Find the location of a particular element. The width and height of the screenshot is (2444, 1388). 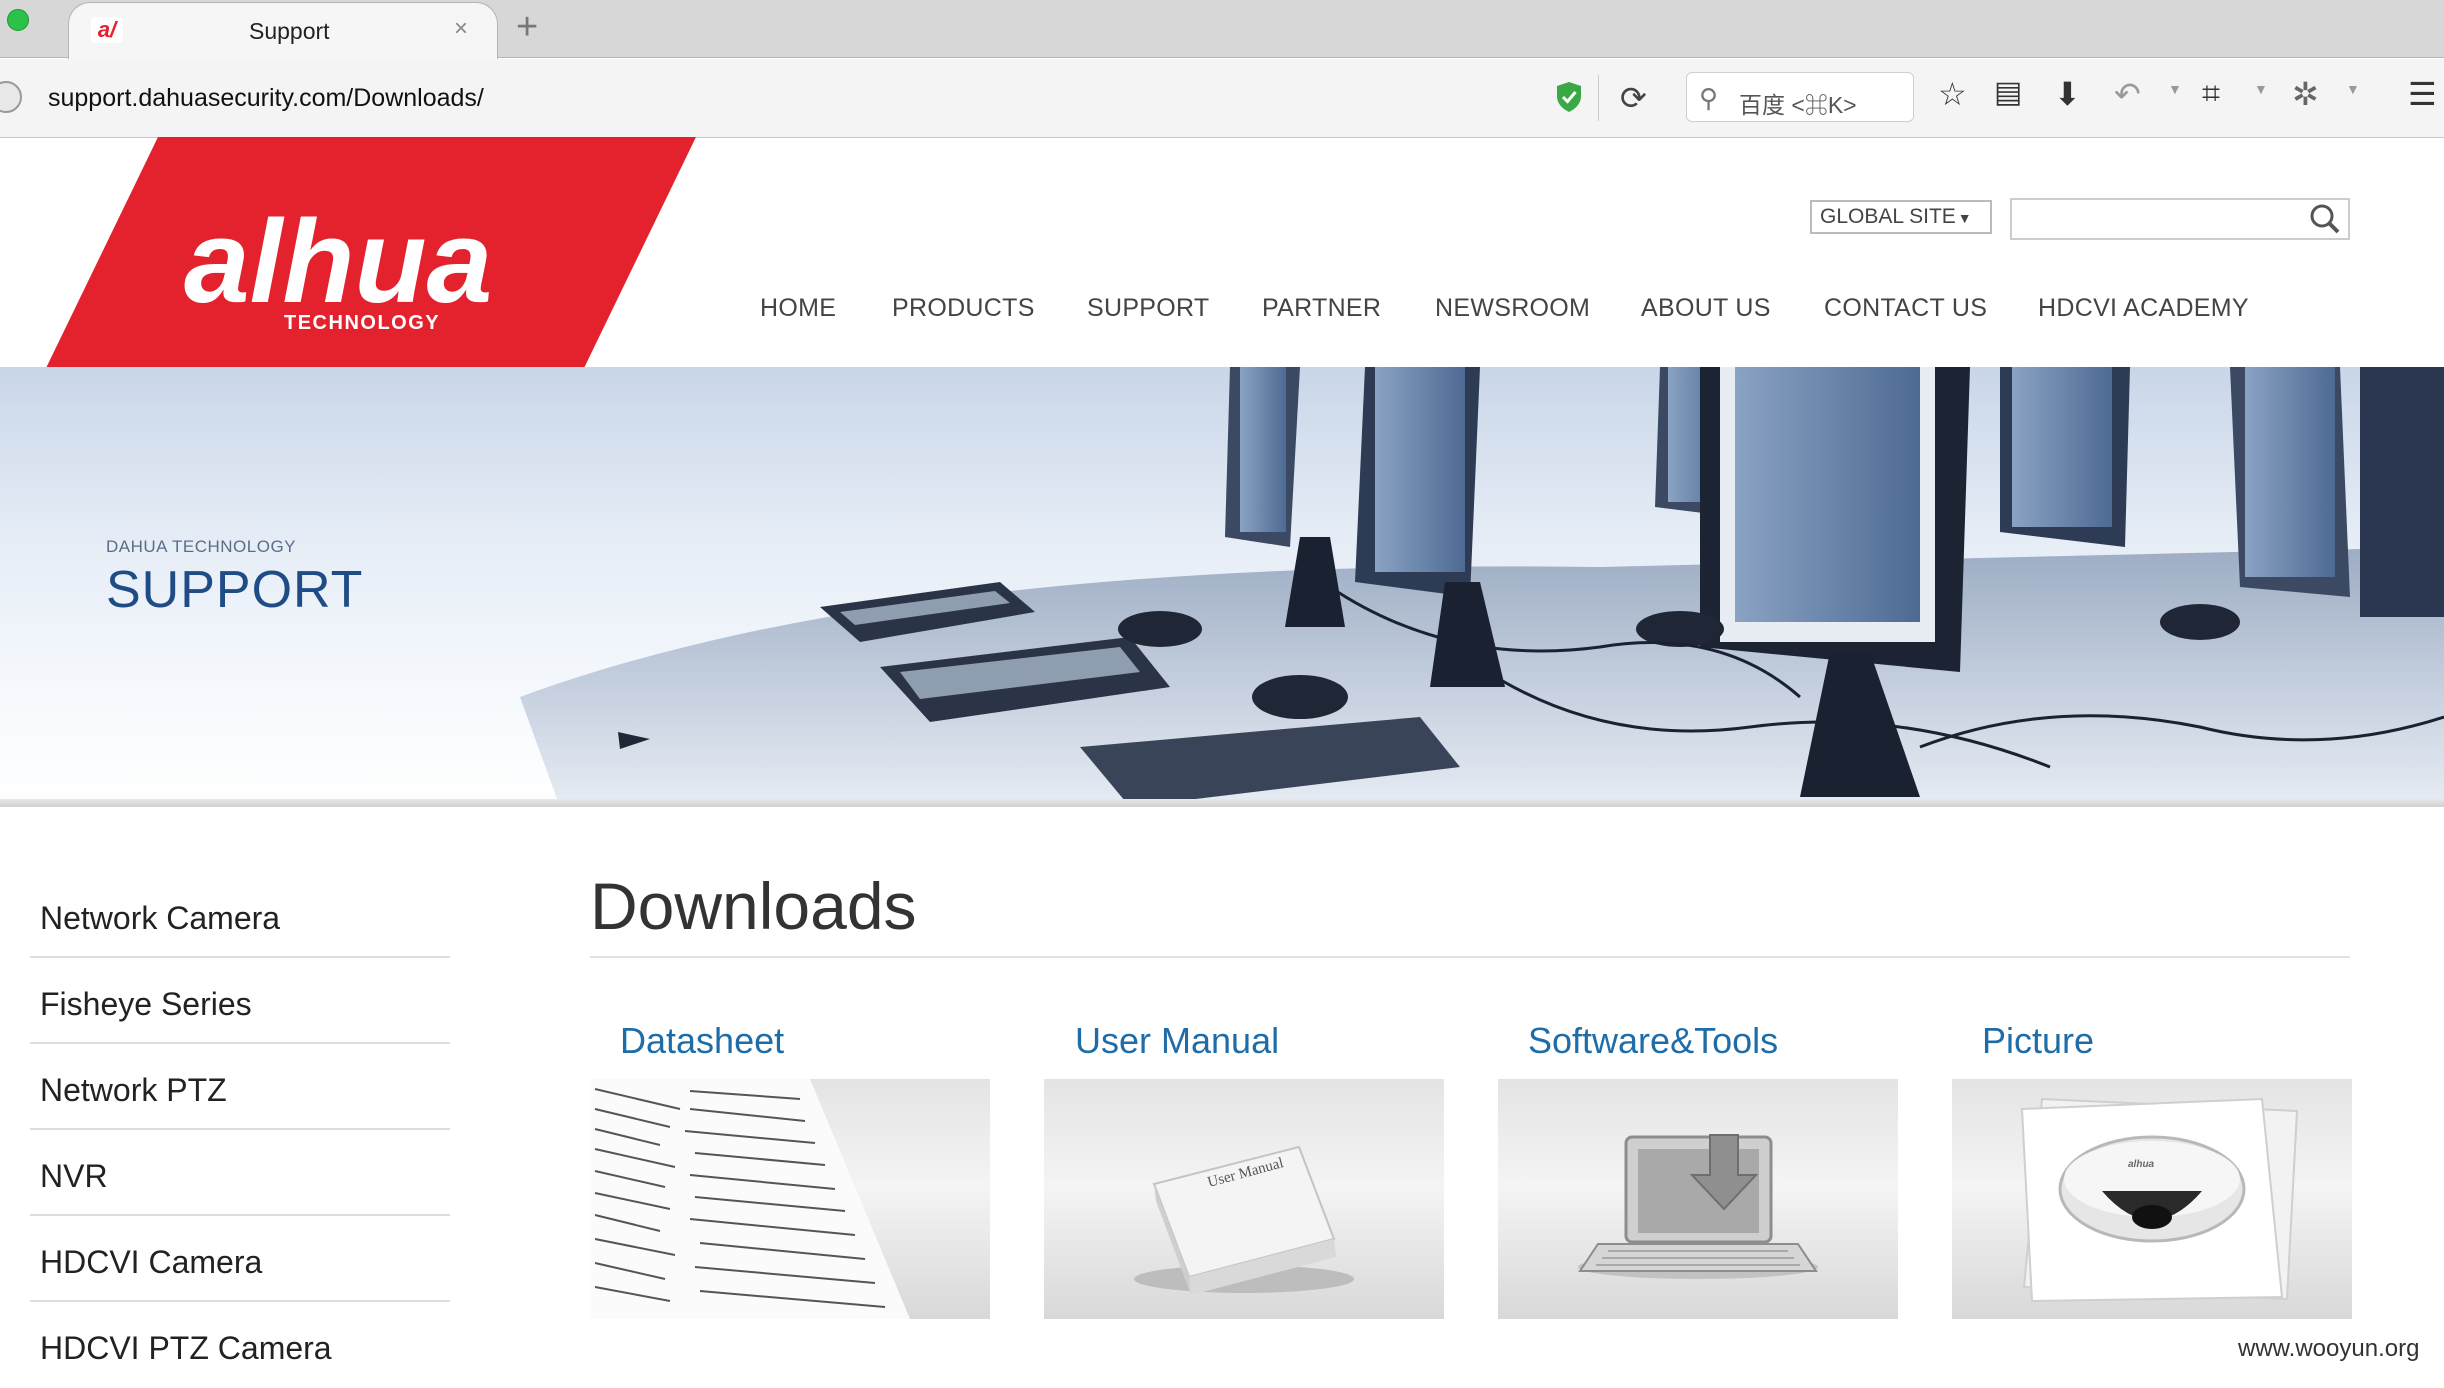

sidebar-item-hdcvi-ptz-camera: HDCVI PTZ Camera is located at coordinates (240, 1345).